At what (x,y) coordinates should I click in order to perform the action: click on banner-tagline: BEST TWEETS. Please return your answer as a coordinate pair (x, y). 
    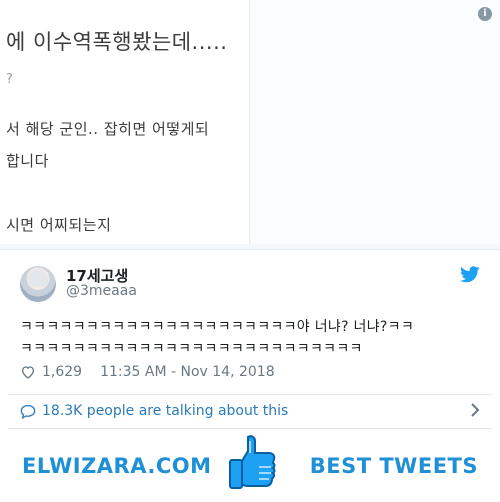
    Looking at the image, I should click on (393, 466).